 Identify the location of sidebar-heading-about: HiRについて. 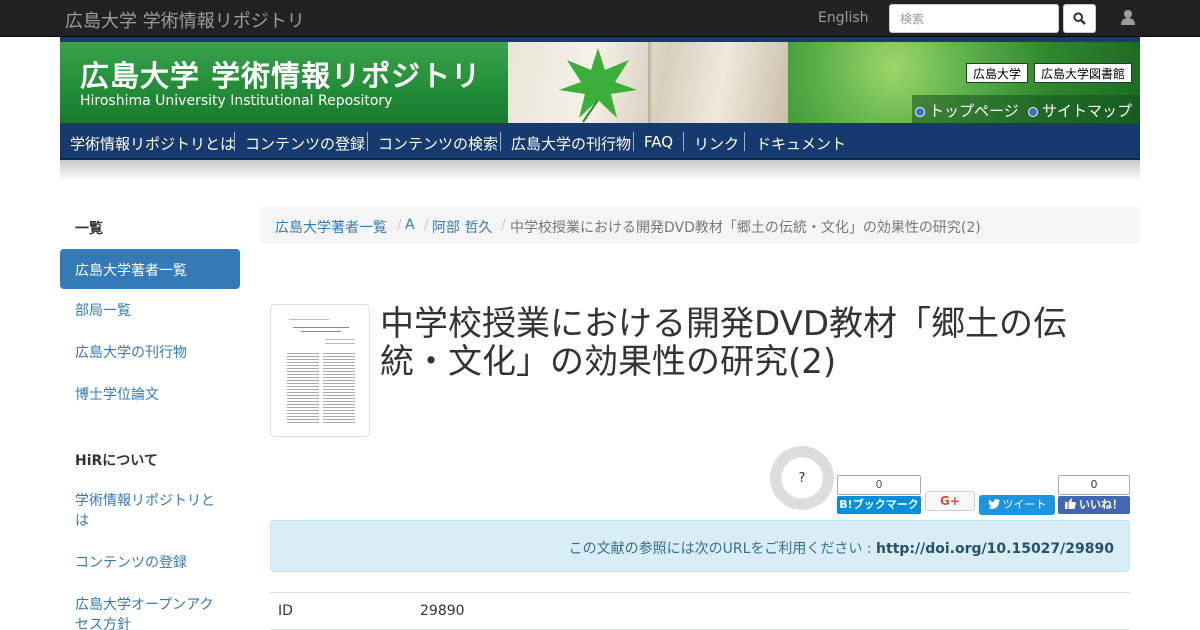
(116, 461).